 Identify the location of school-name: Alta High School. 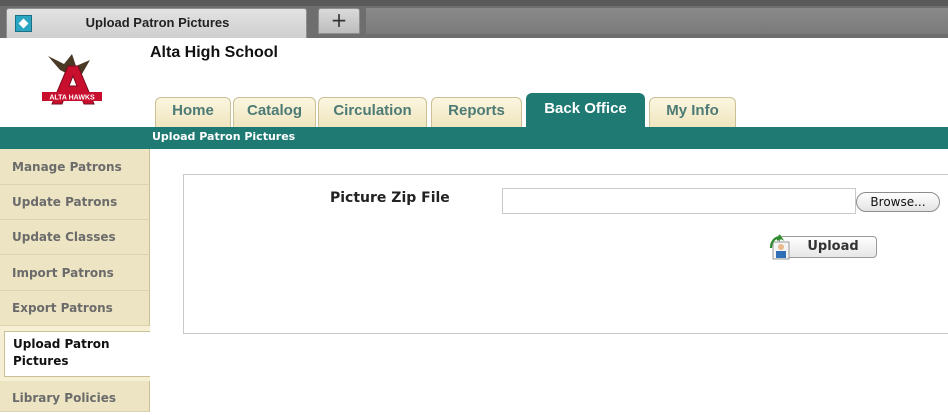
(214, 52).